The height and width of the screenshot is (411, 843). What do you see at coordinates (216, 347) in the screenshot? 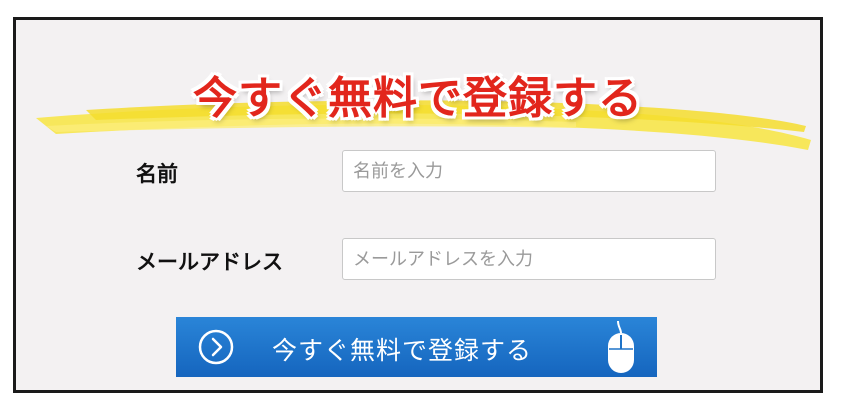
I see `chevron-right-circle-icon` at bounding box center [216, 347].